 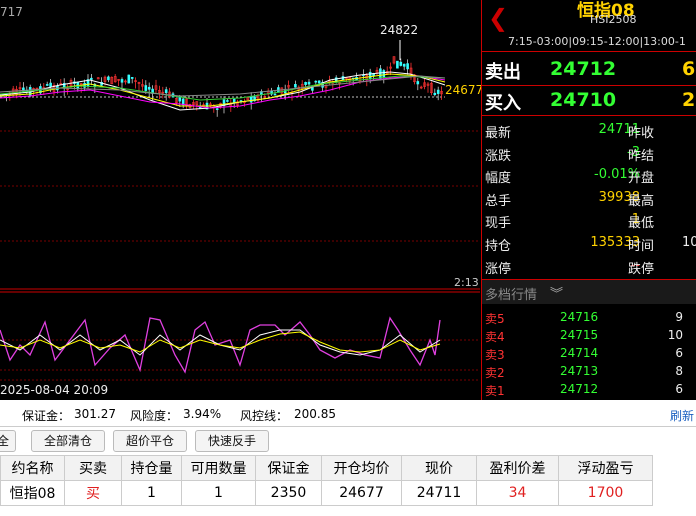 I want to click on over-price-close-button: 超价平仓, so click(x=150, y=441).